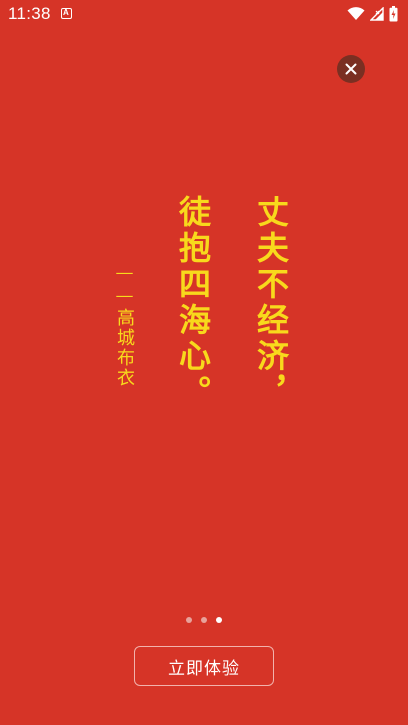 The width and height of the screenshot is (408, 725). I want to click on wifi-icon, so click(356, 14).